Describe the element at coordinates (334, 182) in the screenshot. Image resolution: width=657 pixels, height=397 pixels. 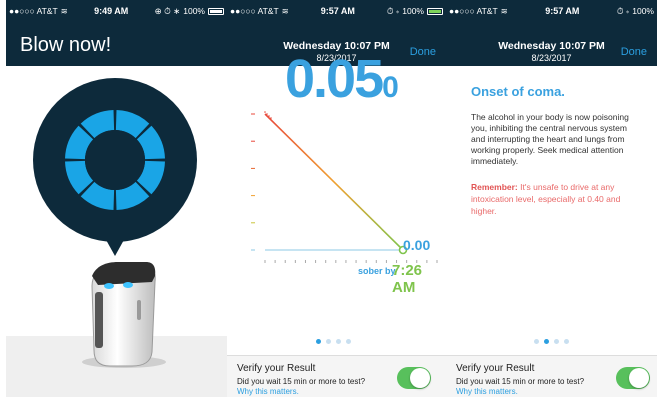
I see `bac-line` at that location.